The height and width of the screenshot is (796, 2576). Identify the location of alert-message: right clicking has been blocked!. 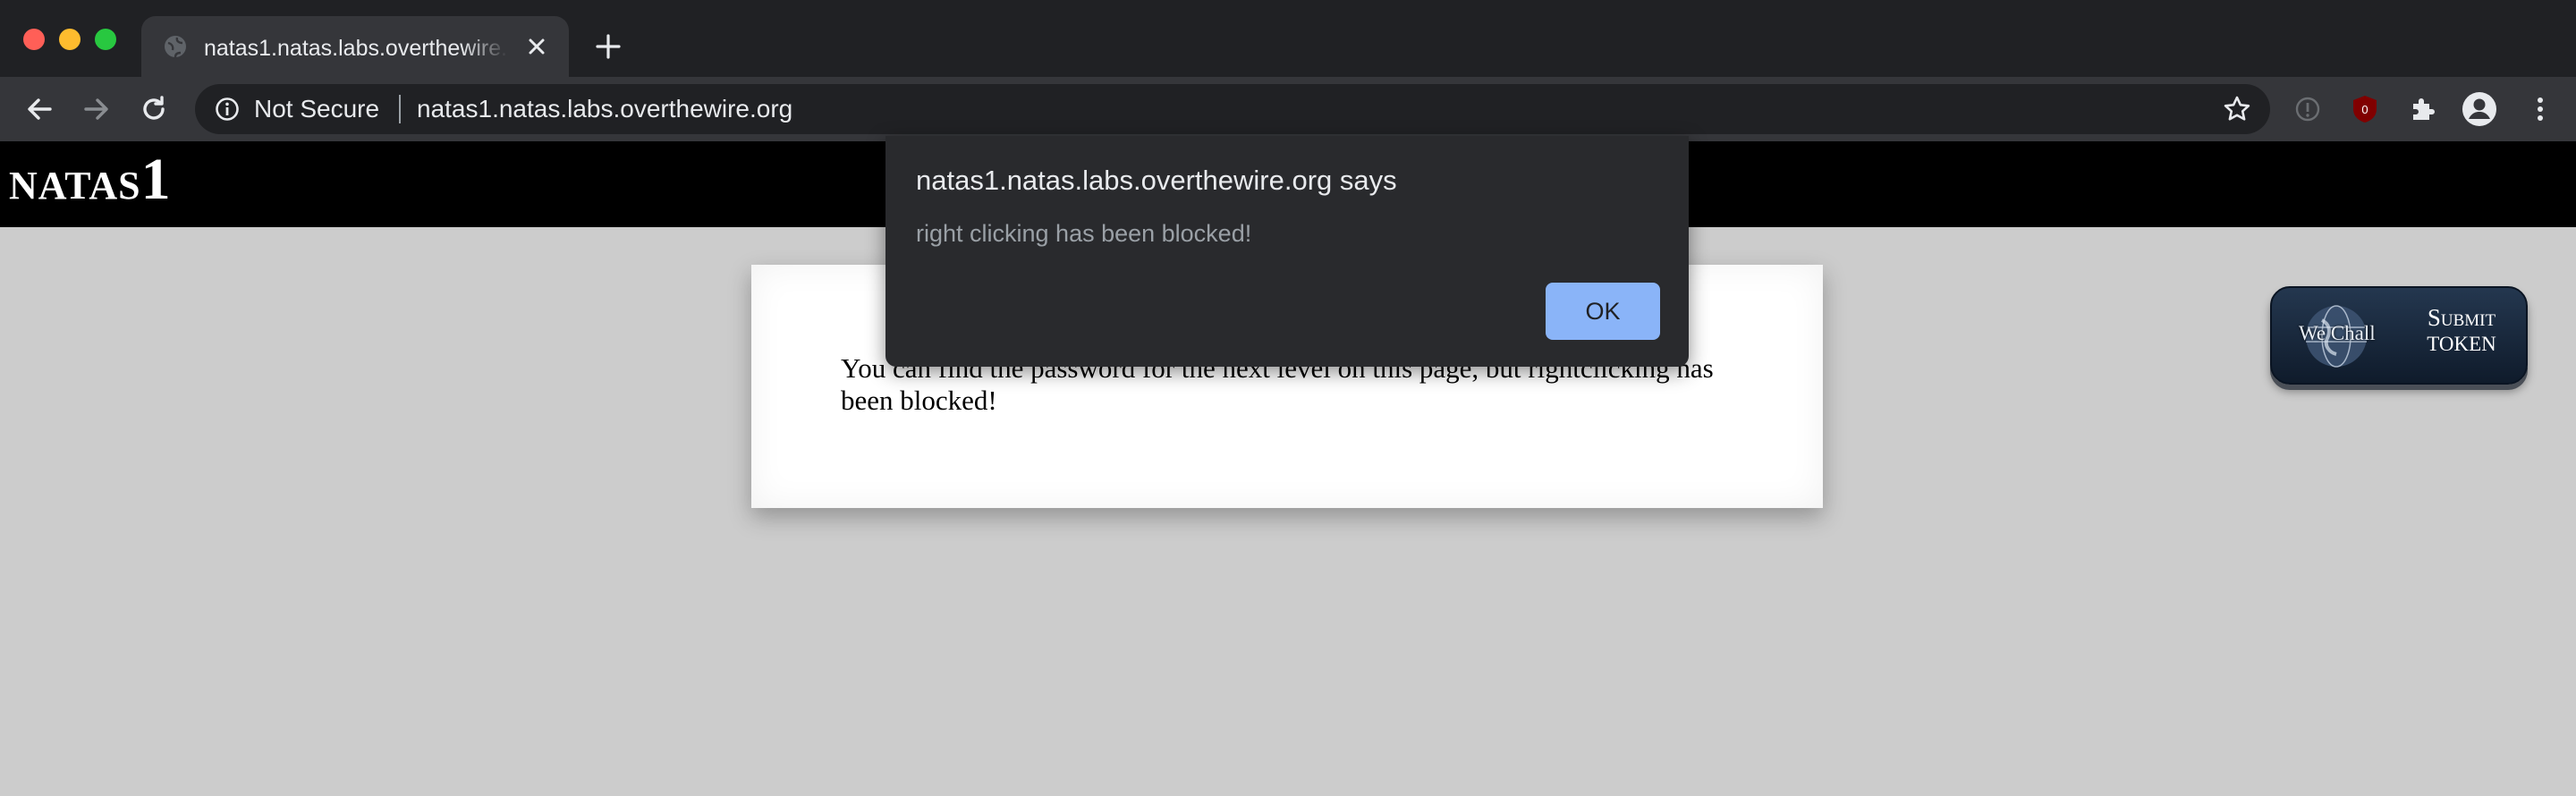
(1084, 233).